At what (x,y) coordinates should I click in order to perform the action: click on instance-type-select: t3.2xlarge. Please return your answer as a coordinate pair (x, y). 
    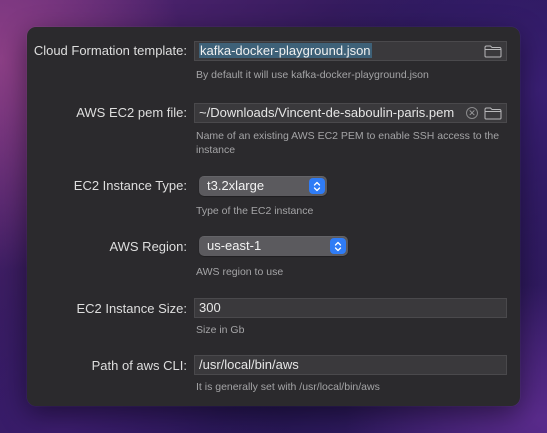
    Looking at the image, I should click on (263, 186).